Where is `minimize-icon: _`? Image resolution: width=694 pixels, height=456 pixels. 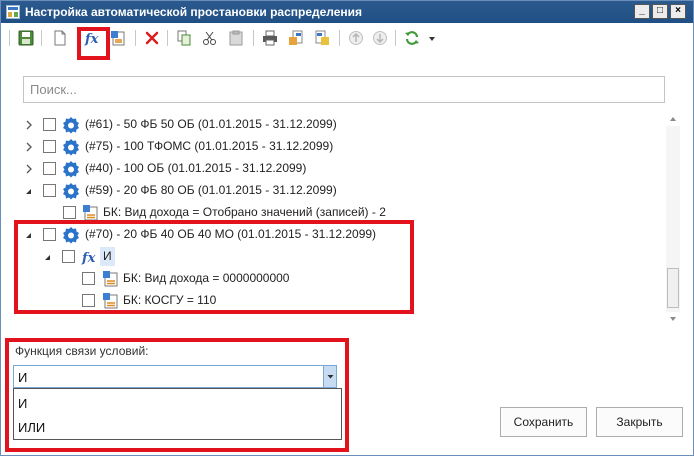
minimize-icon: _ is located at coordinates (642, 10).